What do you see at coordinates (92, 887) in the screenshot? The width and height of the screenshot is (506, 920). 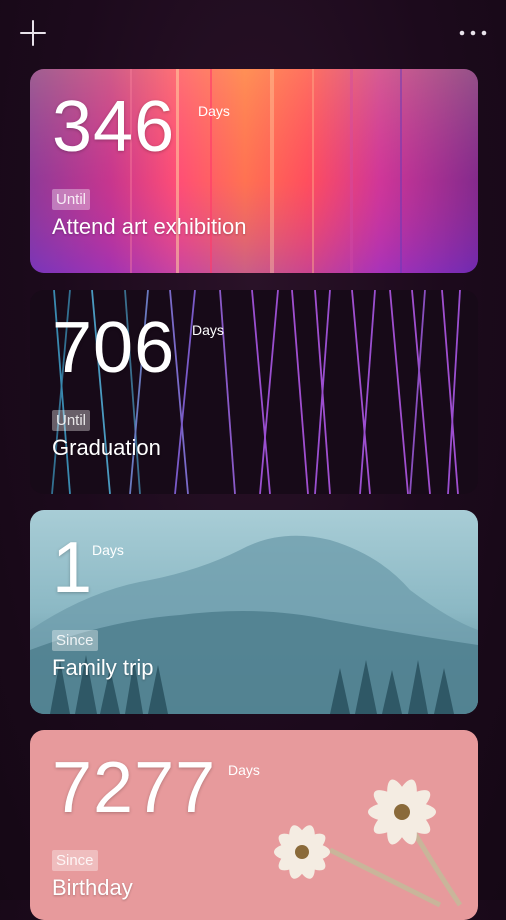 I see `event-title: Birthday` at bounding box center [92, 887].